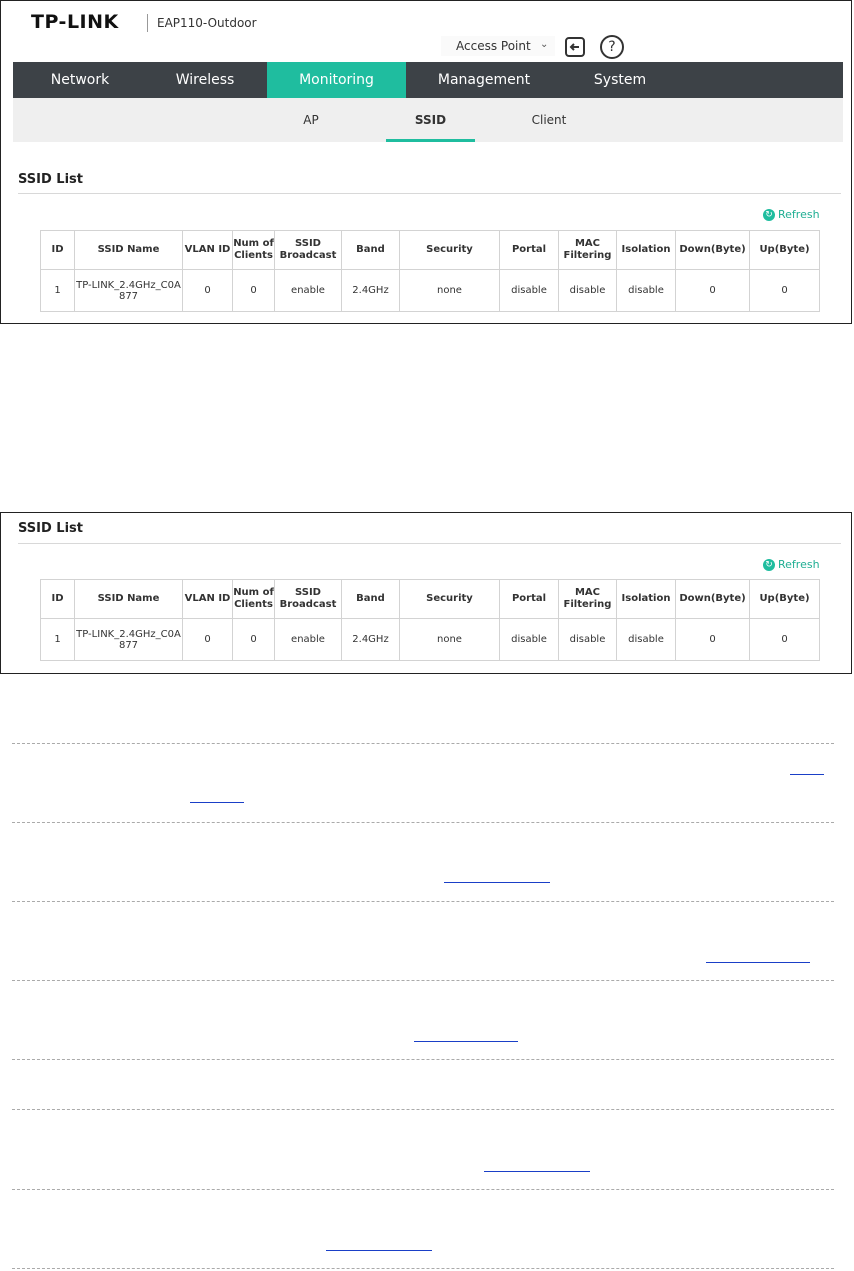  Describe the element at coordinates (207, 23) in the screenshot. I see `device-model: EAP110-Outdoor` at that location.